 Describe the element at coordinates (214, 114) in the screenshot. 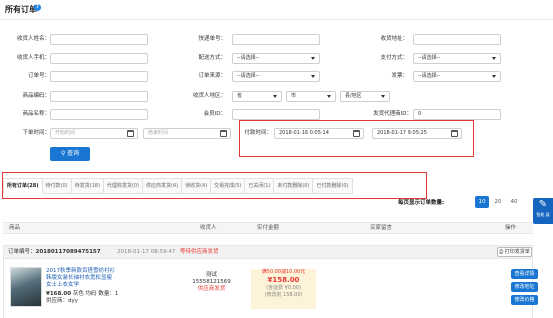

I see `member-id-label: 会员ID：` at that location.